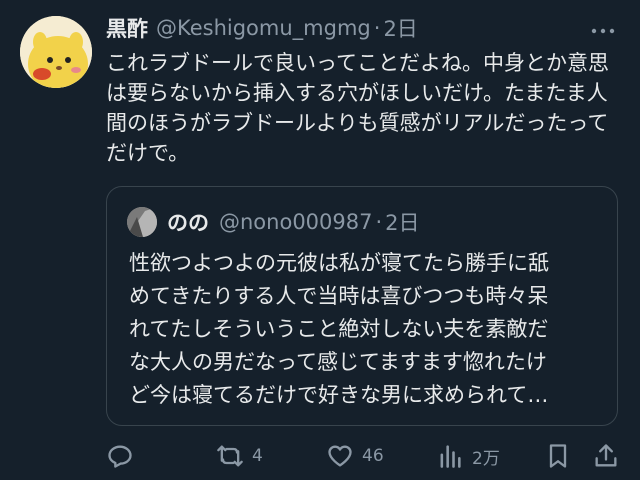 Image resolution: width=640 pixels, height=480 pixels. What do you see at coordinates (400, 28) in the screenshot?
I see `tweet-time: 2日` at bounding box center [400, 28].